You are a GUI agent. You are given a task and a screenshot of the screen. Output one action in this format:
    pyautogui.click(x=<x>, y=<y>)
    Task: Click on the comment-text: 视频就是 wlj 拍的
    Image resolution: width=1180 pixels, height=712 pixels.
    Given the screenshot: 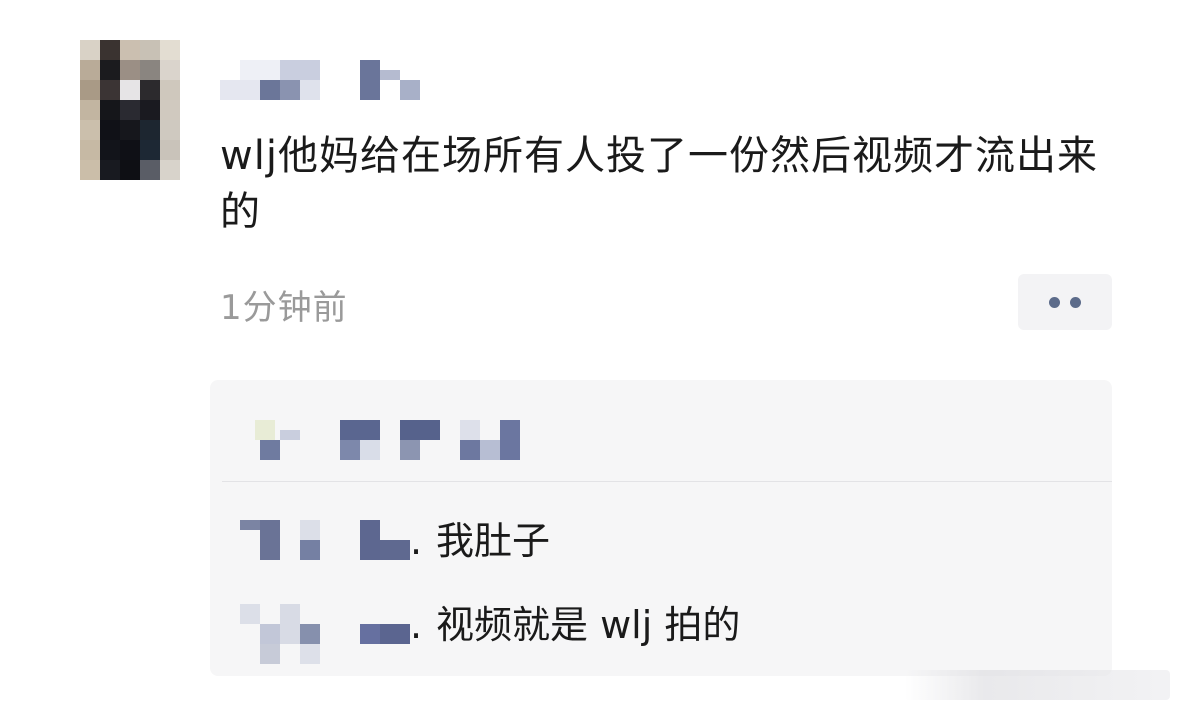 What is the action you would take?
    pyautogui.click(x=588, y=625)
    